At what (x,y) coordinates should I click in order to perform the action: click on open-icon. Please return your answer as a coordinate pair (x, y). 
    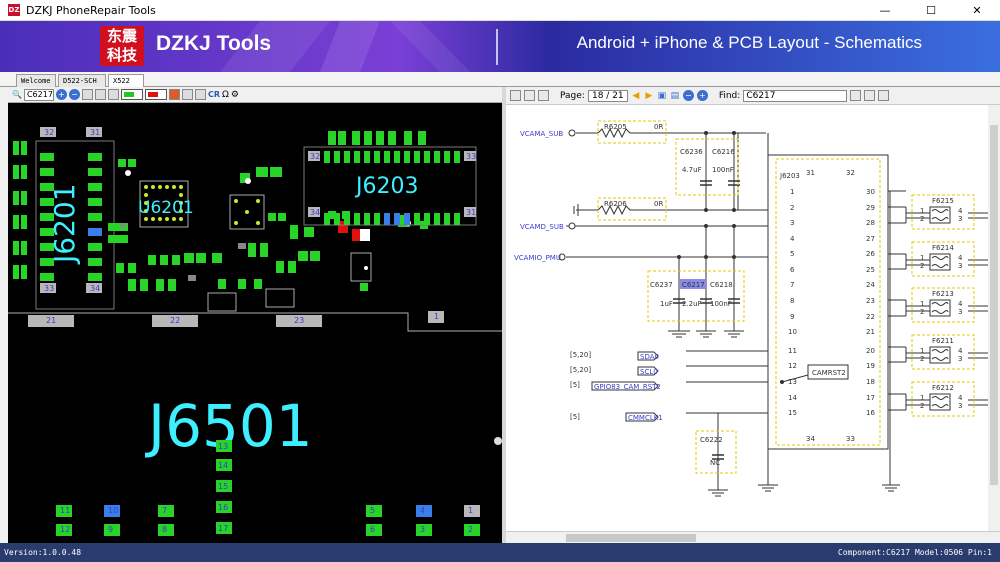
    Looking at the image, I should click on (515, 95).